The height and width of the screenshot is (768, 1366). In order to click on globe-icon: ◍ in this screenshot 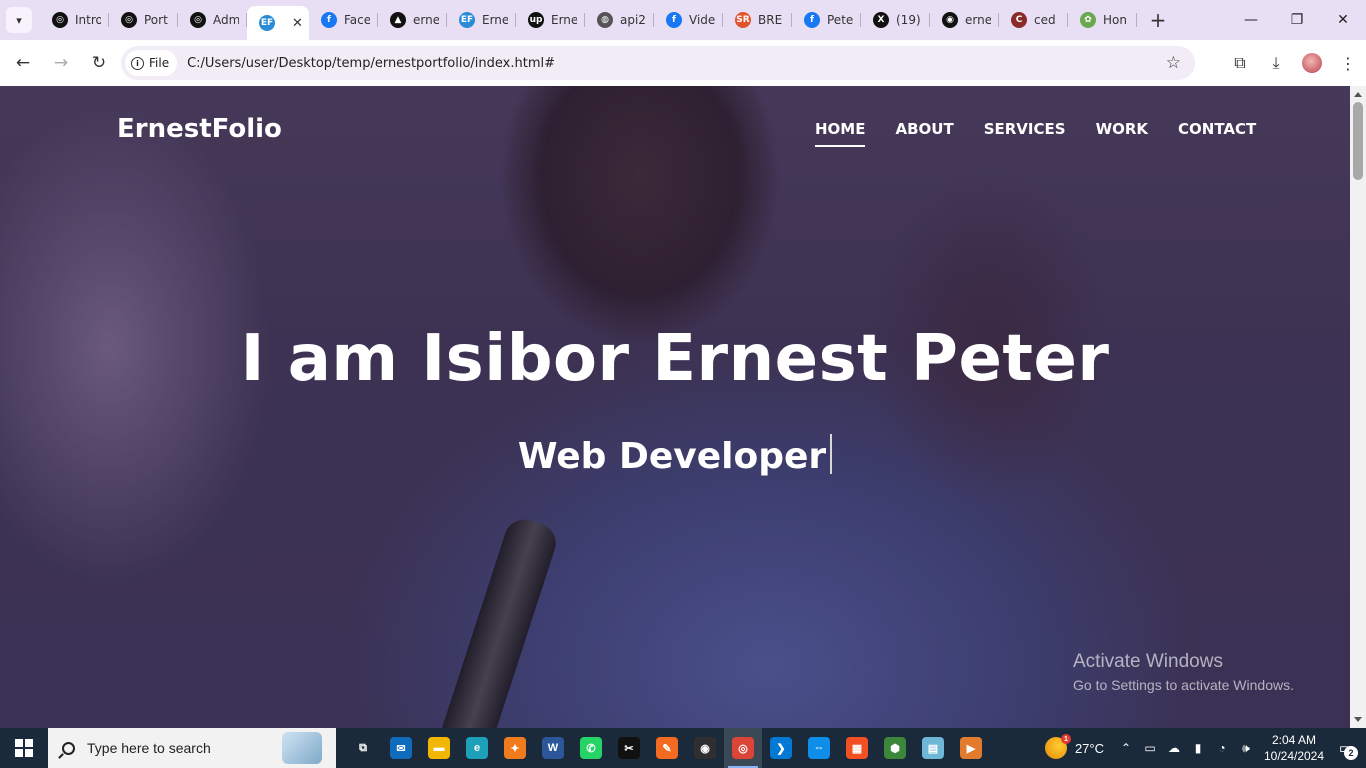, I will do `click(605, 20)`.